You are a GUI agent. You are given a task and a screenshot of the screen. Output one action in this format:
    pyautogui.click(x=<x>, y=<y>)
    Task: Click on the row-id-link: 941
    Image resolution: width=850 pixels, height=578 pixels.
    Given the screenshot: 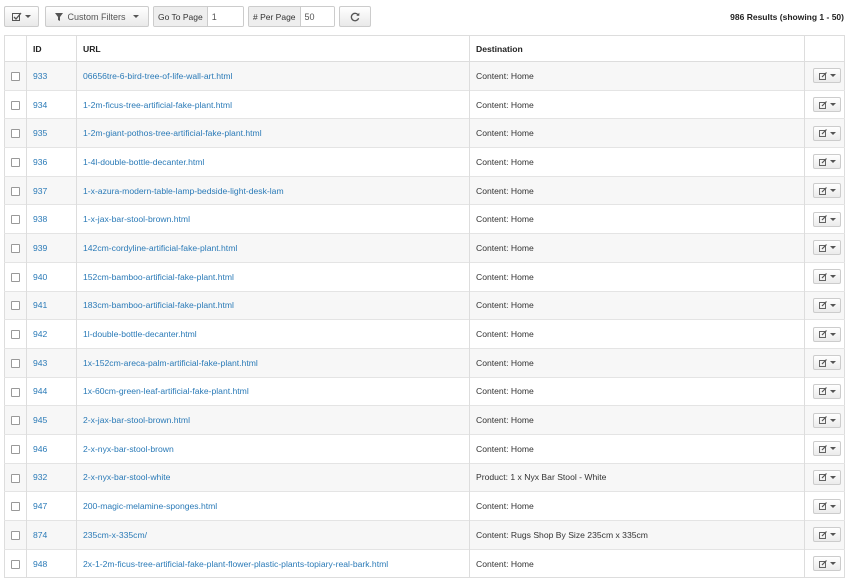 What is the action you would take?
    pyautogui.click(x=40, y=305)
    